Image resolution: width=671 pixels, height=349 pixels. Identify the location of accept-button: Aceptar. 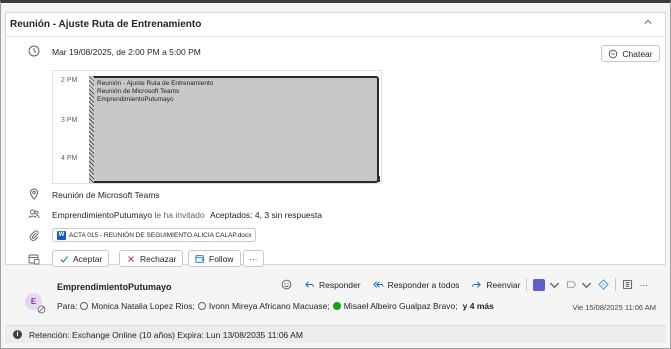
(81, 258).